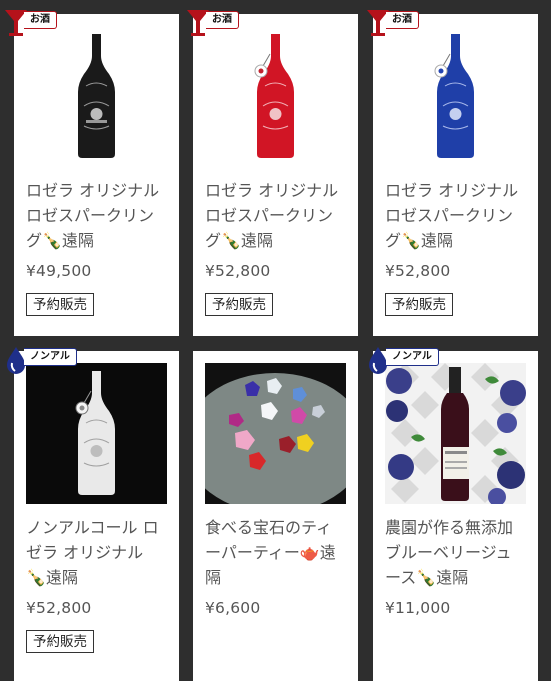  I want to click on product-card: ノンアルコール ロ ゼラ オリジナル 🍾遠隔 ¥52,800 予約販売, so click(96, 516).